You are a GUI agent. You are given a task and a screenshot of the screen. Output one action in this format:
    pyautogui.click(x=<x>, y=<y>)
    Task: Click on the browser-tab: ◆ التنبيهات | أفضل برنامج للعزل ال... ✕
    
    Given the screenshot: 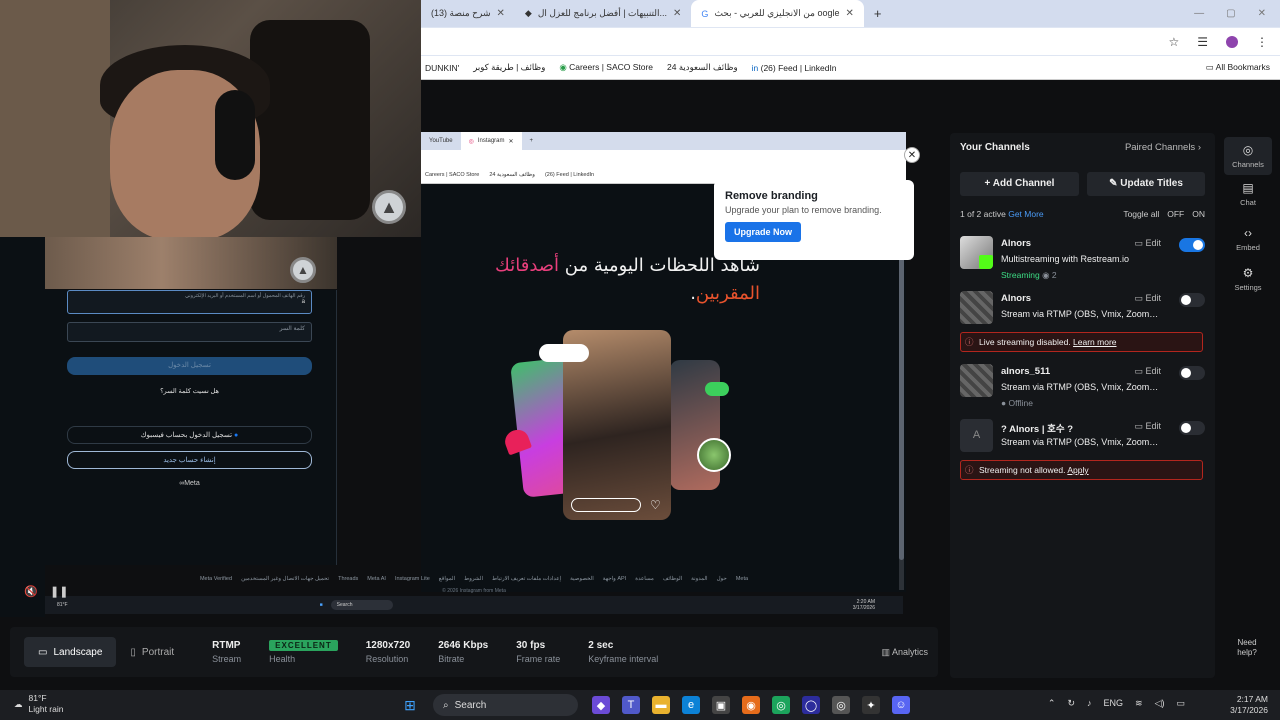 What is the action you would take?
    pyautogui.click(x=603, y=13)
    